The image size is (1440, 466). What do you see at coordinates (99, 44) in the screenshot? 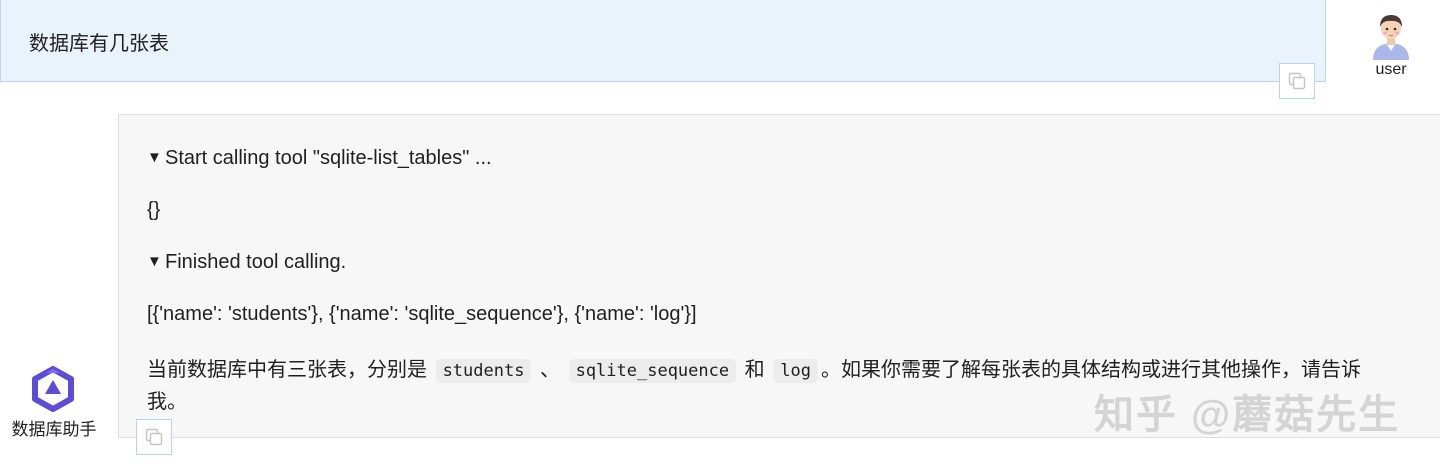
I see `user-message-text: 数据库有几张表` at bounding box center [99, 44].